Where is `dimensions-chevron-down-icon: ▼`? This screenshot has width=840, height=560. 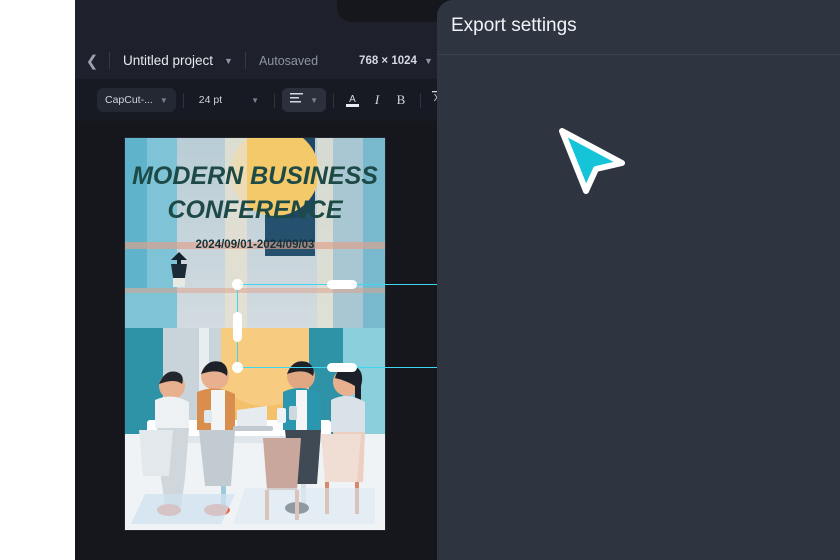
dimensions-chevron-down-icon: ▼ is located at coordinates (428, 61).